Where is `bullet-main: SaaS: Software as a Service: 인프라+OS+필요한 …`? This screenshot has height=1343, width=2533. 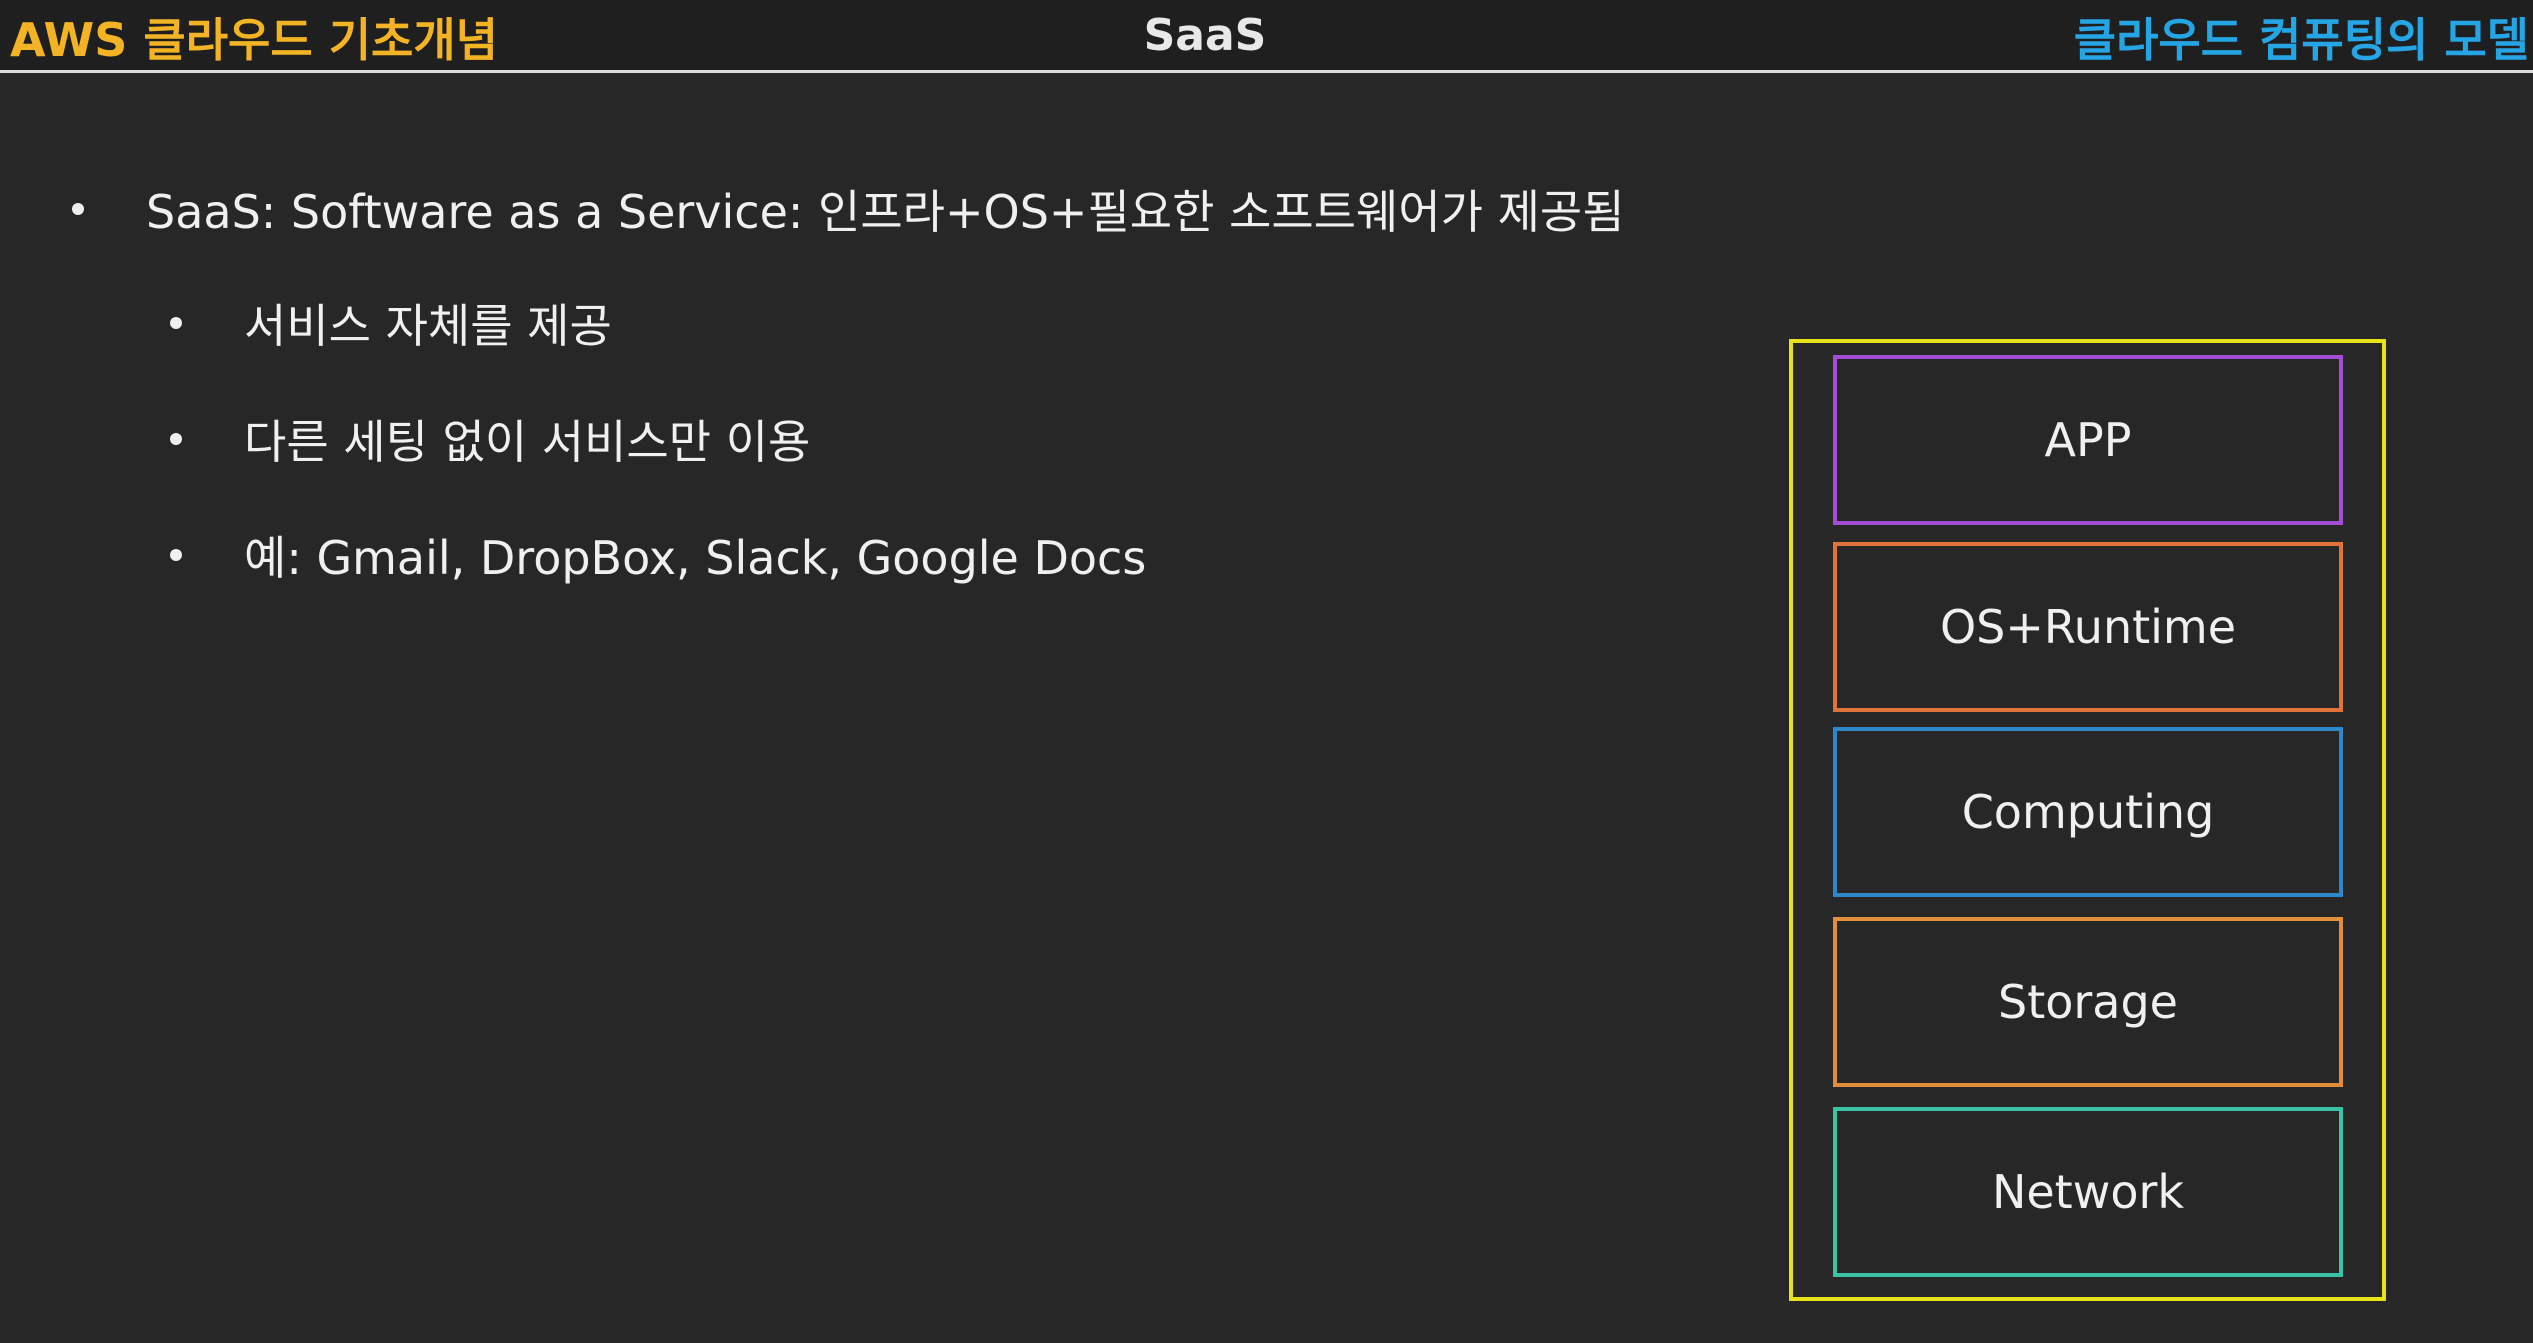
bullet-main: SaaS: Software as a Service: 인프라+OS+필요한 … is located at coordinates (848, 209).